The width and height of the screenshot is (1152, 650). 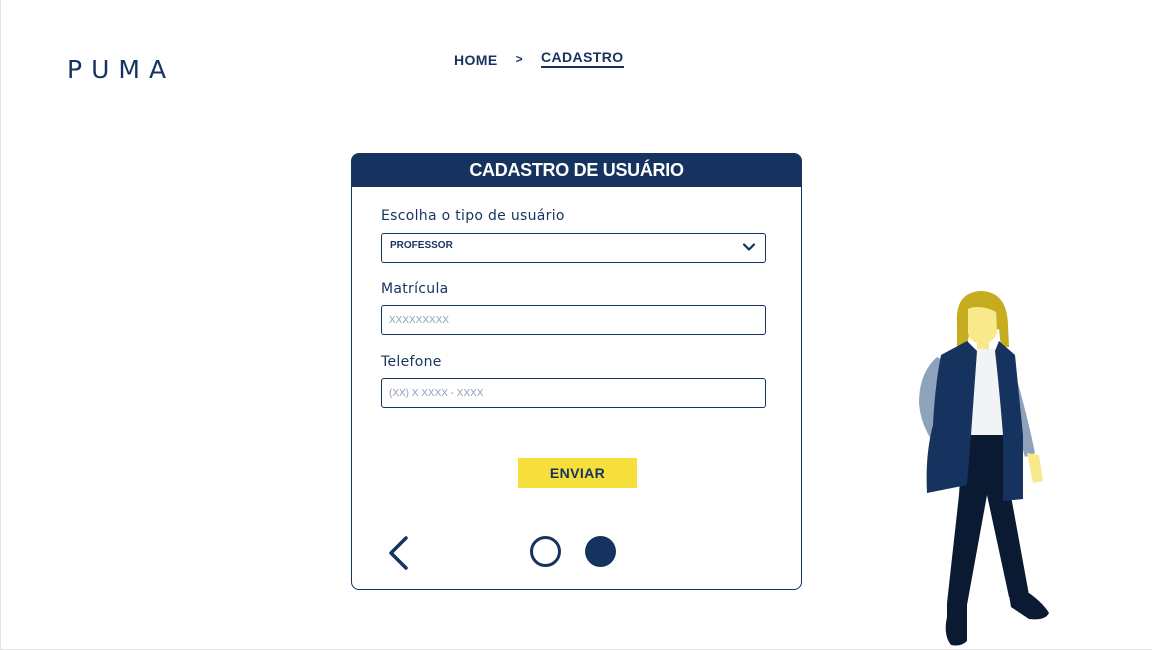 I want to click on breadcrumb-current: CADASTRO, so click(x=582, y=58).